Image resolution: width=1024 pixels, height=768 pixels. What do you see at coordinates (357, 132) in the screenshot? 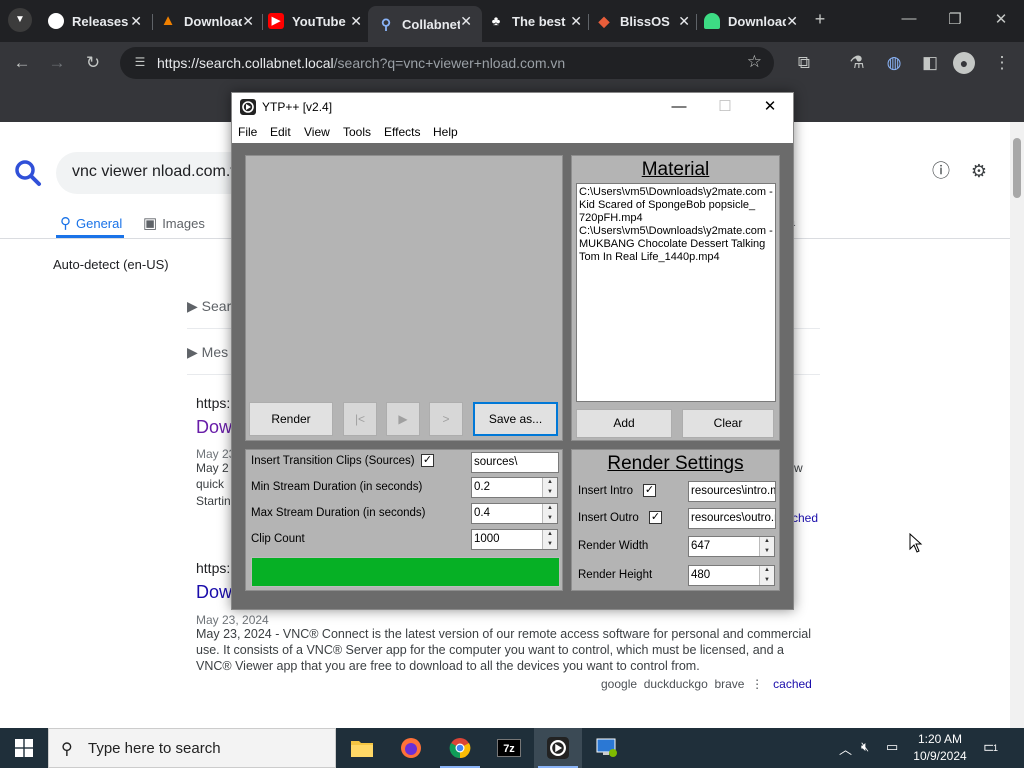
I see `menu-tools: Tools` at bounding box center [357, 132].